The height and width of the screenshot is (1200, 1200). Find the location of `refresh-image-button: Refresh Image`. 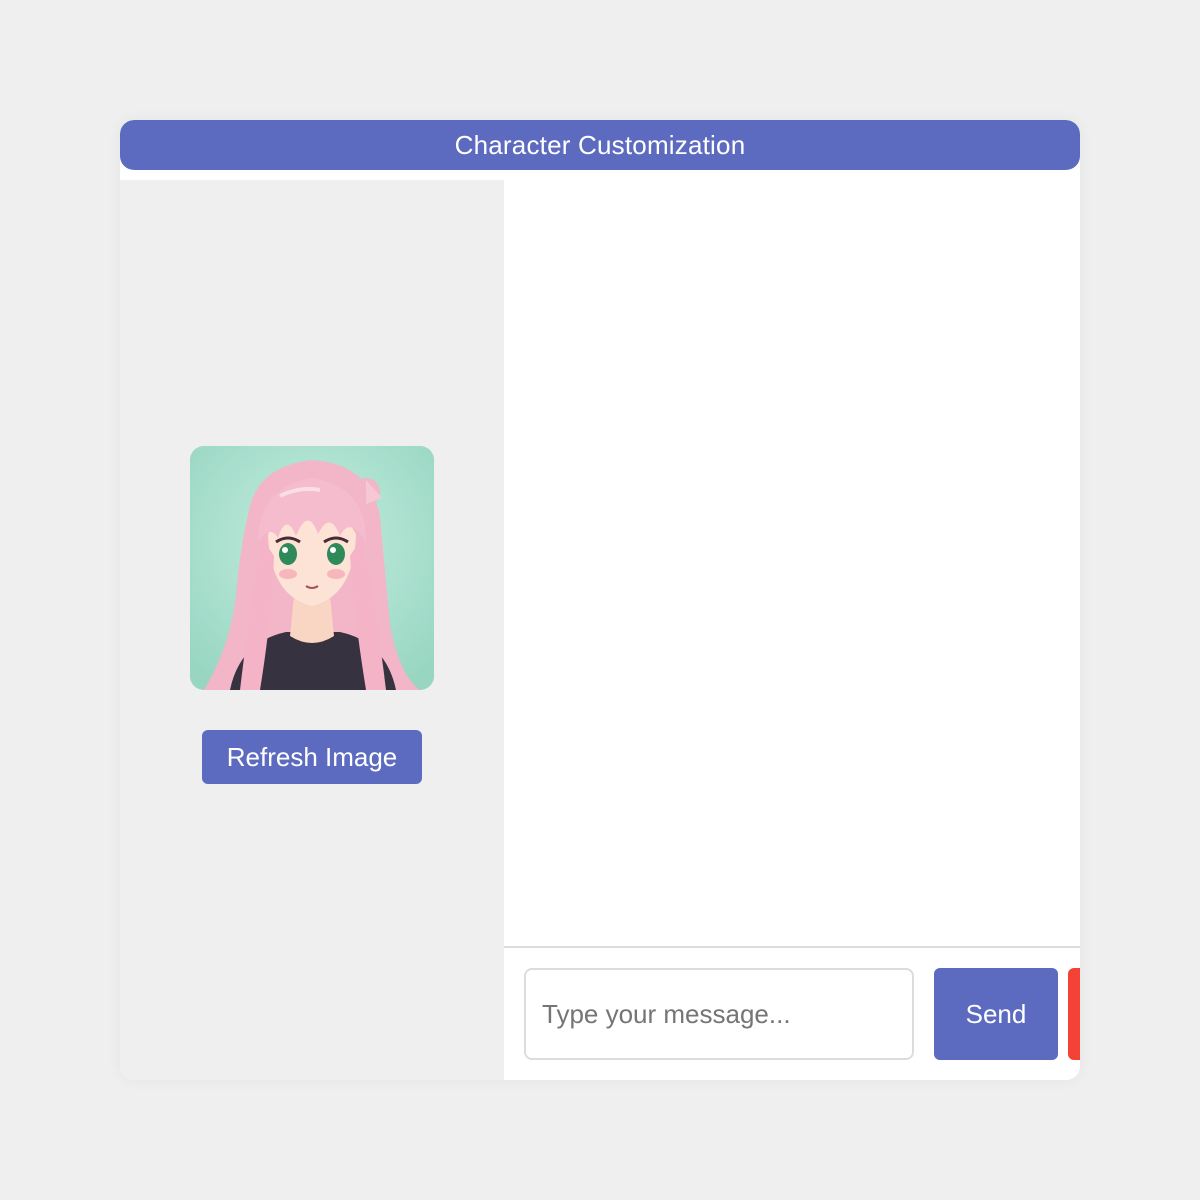

refresh-image-button: Refresh Image is located at coordinates (312, 757).